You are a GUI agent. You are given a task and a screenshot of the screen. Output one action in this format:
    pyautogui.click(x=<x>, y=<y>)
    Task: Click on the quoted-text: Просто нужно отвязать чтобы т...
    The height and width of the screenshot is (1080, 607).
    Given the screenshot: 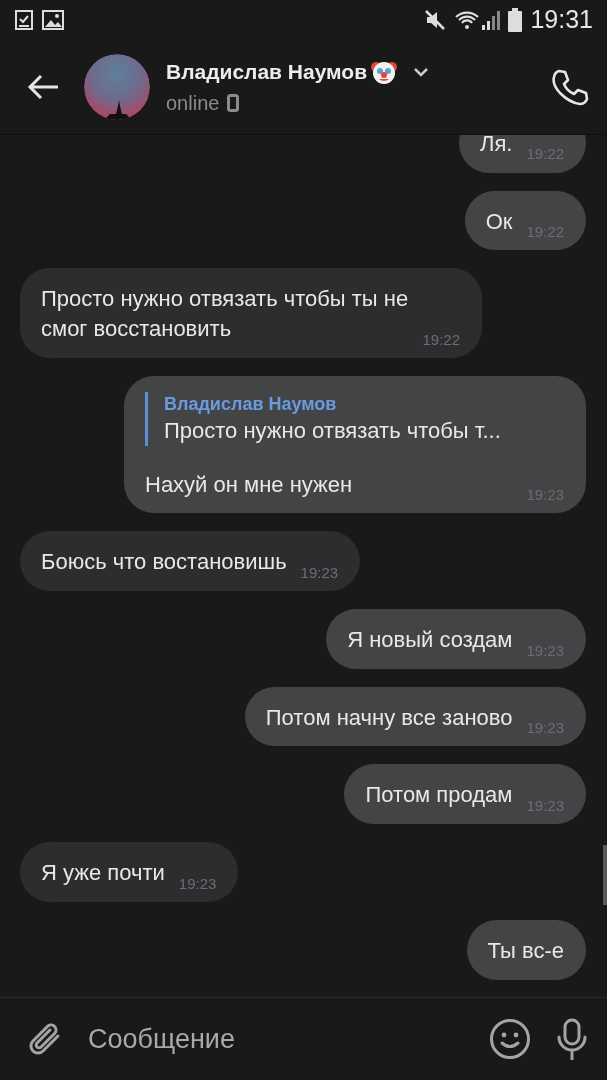 What is the action you would take?
    pyautogui.click(x=333, y=431)
    